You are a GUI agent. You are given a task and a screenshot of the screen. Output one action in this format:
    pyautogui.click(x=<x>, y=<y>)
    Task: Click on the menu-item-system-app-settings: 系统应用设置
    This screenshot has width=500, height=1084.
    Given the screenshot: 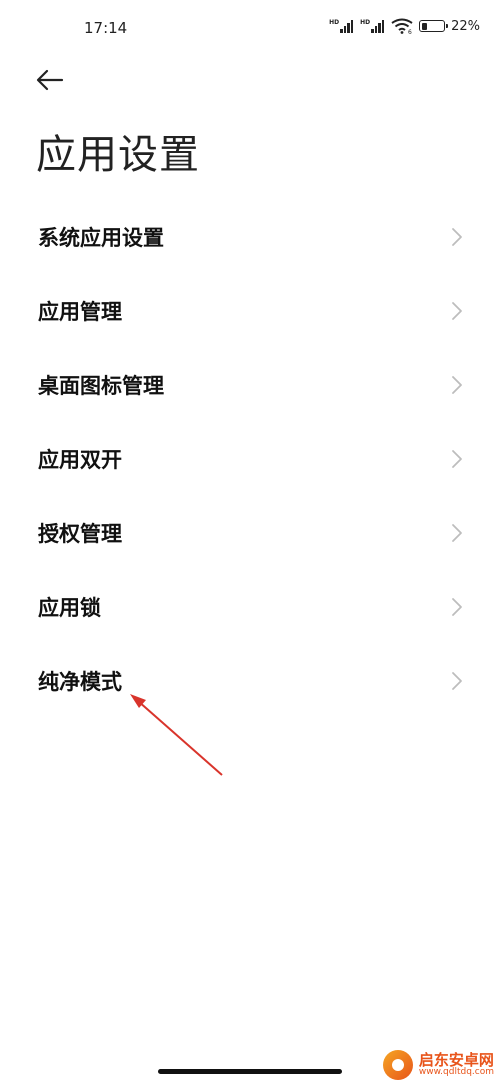 What is the action you would take?
    pyautogui.click(x=250, y=237)
    